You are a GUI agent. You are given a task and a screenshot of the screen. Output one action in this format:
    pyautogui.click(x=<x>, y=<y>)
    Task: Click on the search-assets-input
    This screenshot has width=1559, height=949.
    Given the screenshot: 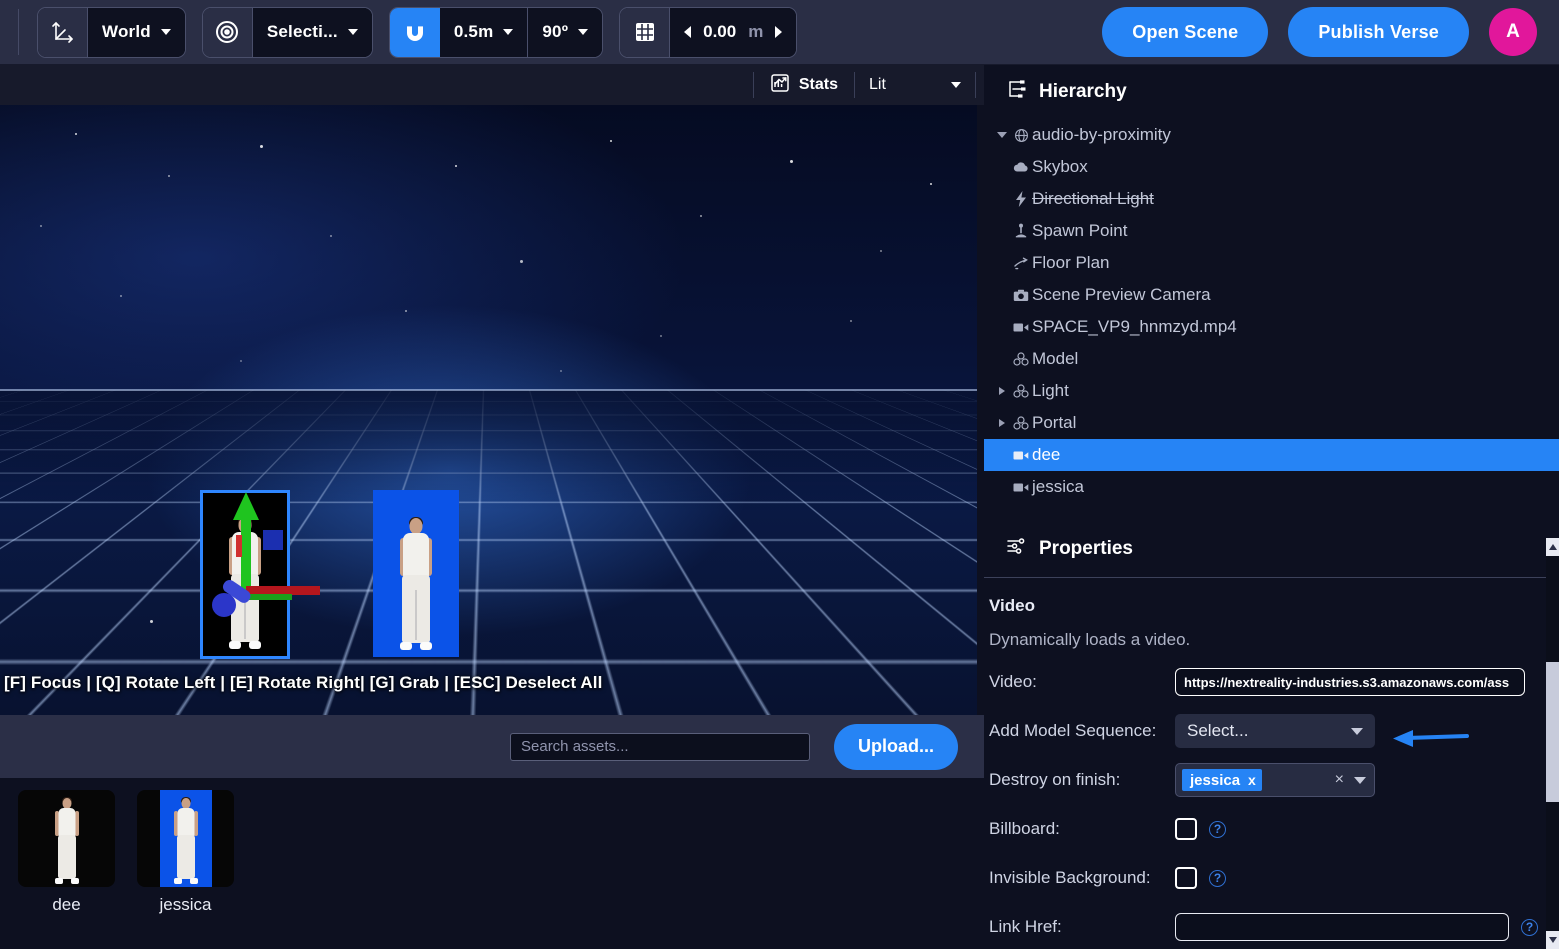 What is the action you would take?
    pyautogui.click(x=660, y=746)
    